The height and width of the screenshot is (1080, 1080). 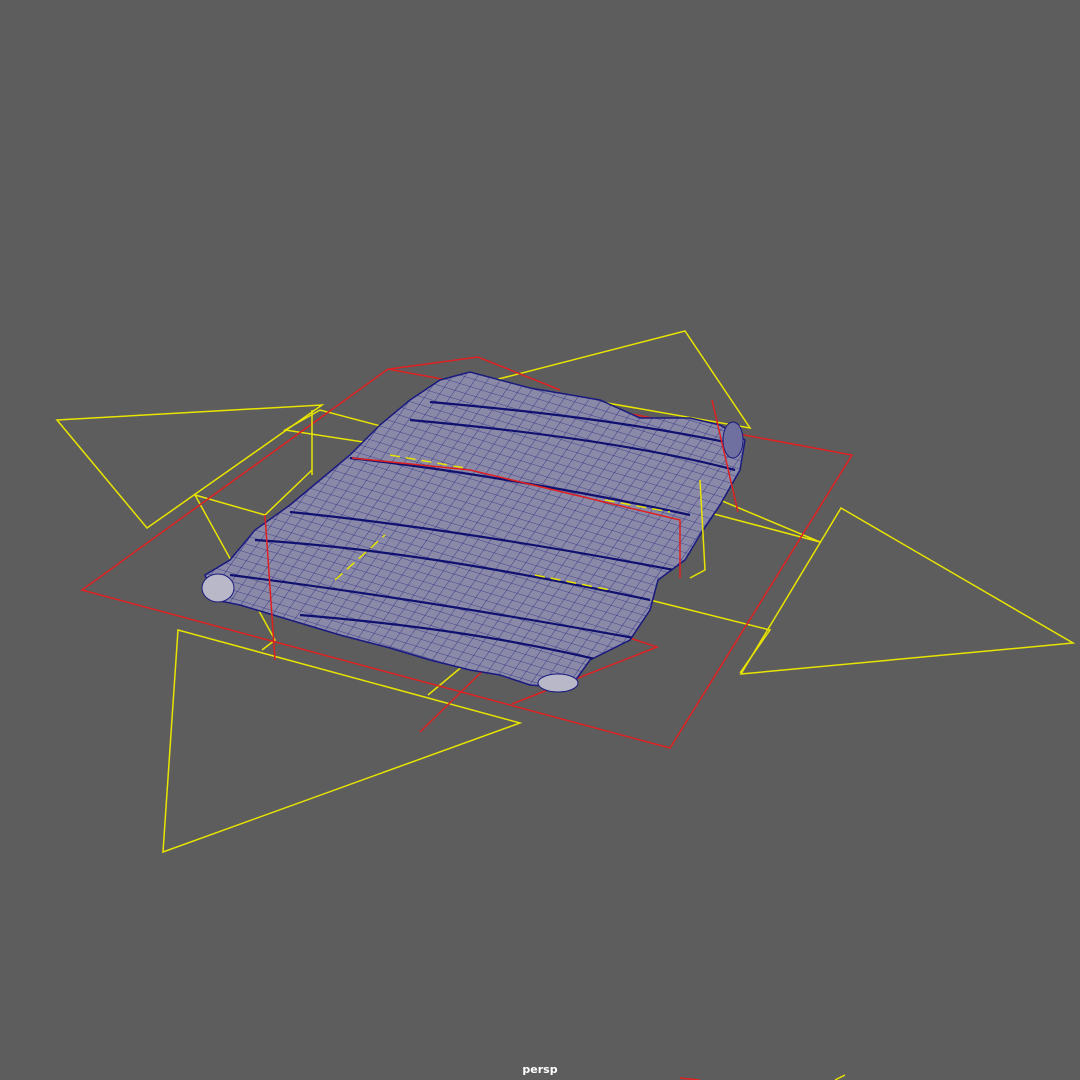 What do you see at coordinates (558, 683) in the screenshot?
I see `cloth-corner-bottom` at bounding box center [558, 683].